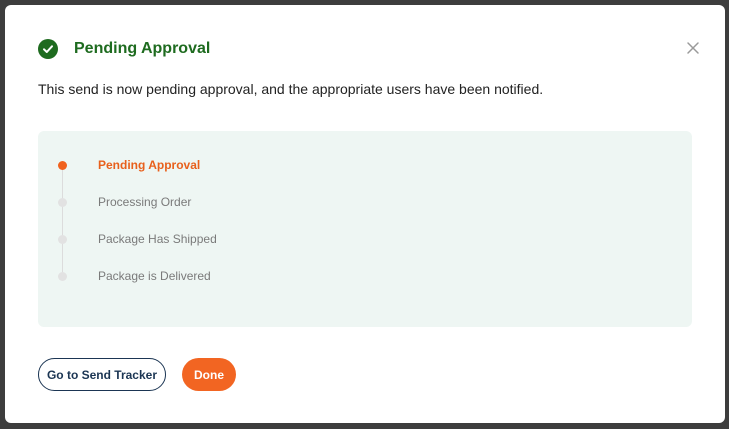 This screenshot has height=429, width=729. I want to click on step-label: Package is Delivered, so click(154, 276).